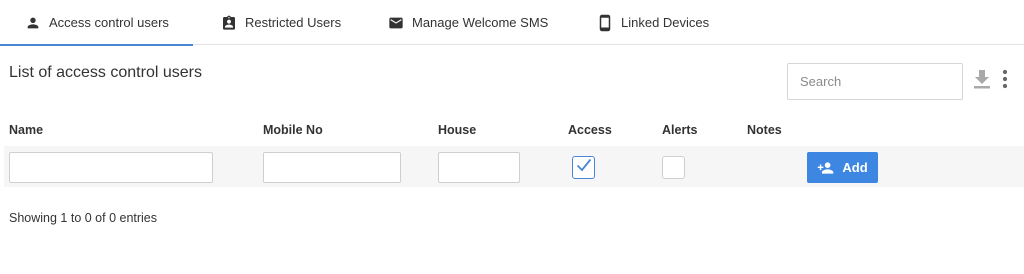  Describe the element at coordinates (109, 22) in the screenshot. I see `tab-label: Access control users` at that location.